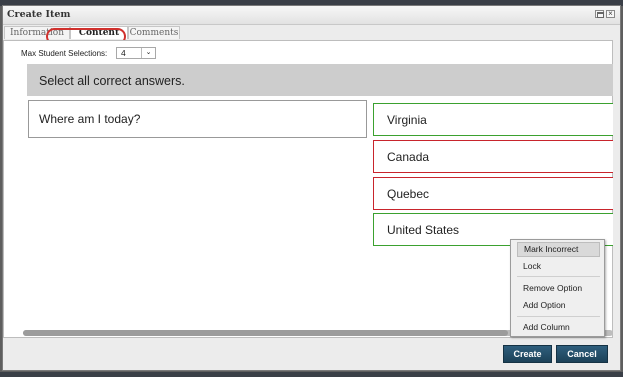 Image resolution: width=623 pixels, height=377 pixels. What do you see at coordinates (320, 80) in the screenshot?
I see `instruction-bar: Select all correct answers.` at bounding box center [320, 80].